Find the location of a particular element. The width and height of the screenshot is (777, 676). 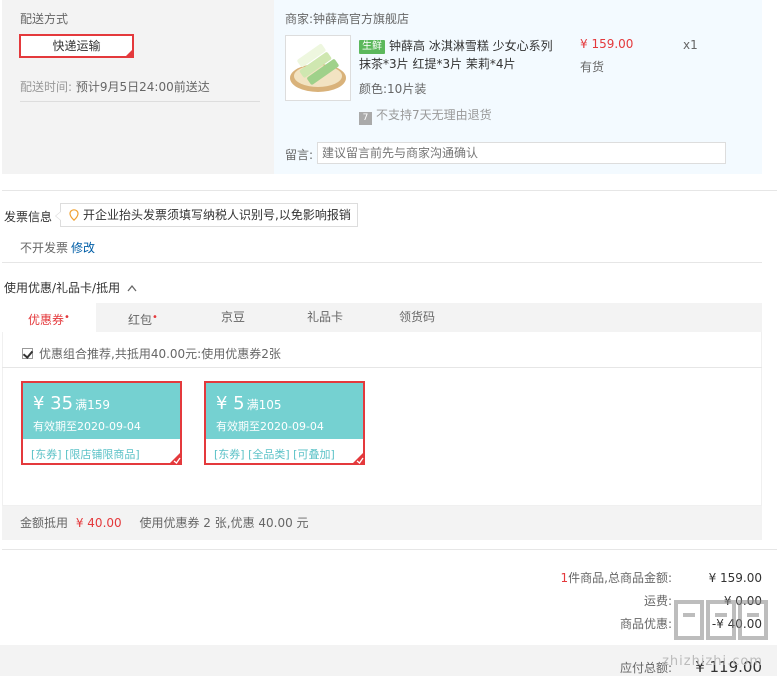

goods-count: 1 is located at coordinates (564, 578).